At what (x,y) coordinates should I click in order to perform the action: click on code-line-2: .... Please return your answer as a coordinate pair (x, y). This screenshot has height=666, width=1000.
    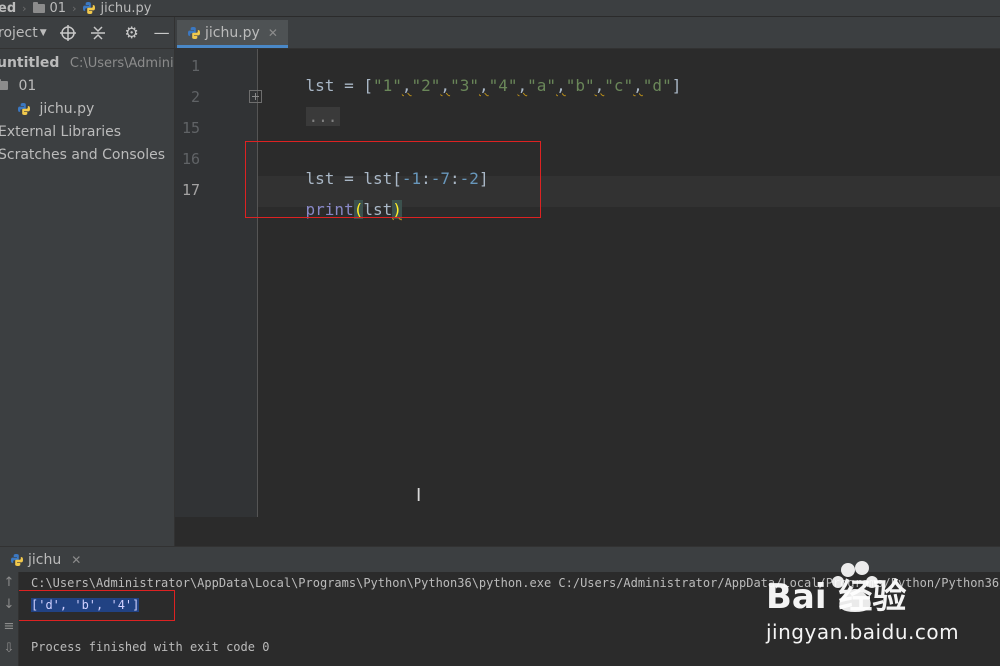
    Looking at the image, I should click on (304, 116).